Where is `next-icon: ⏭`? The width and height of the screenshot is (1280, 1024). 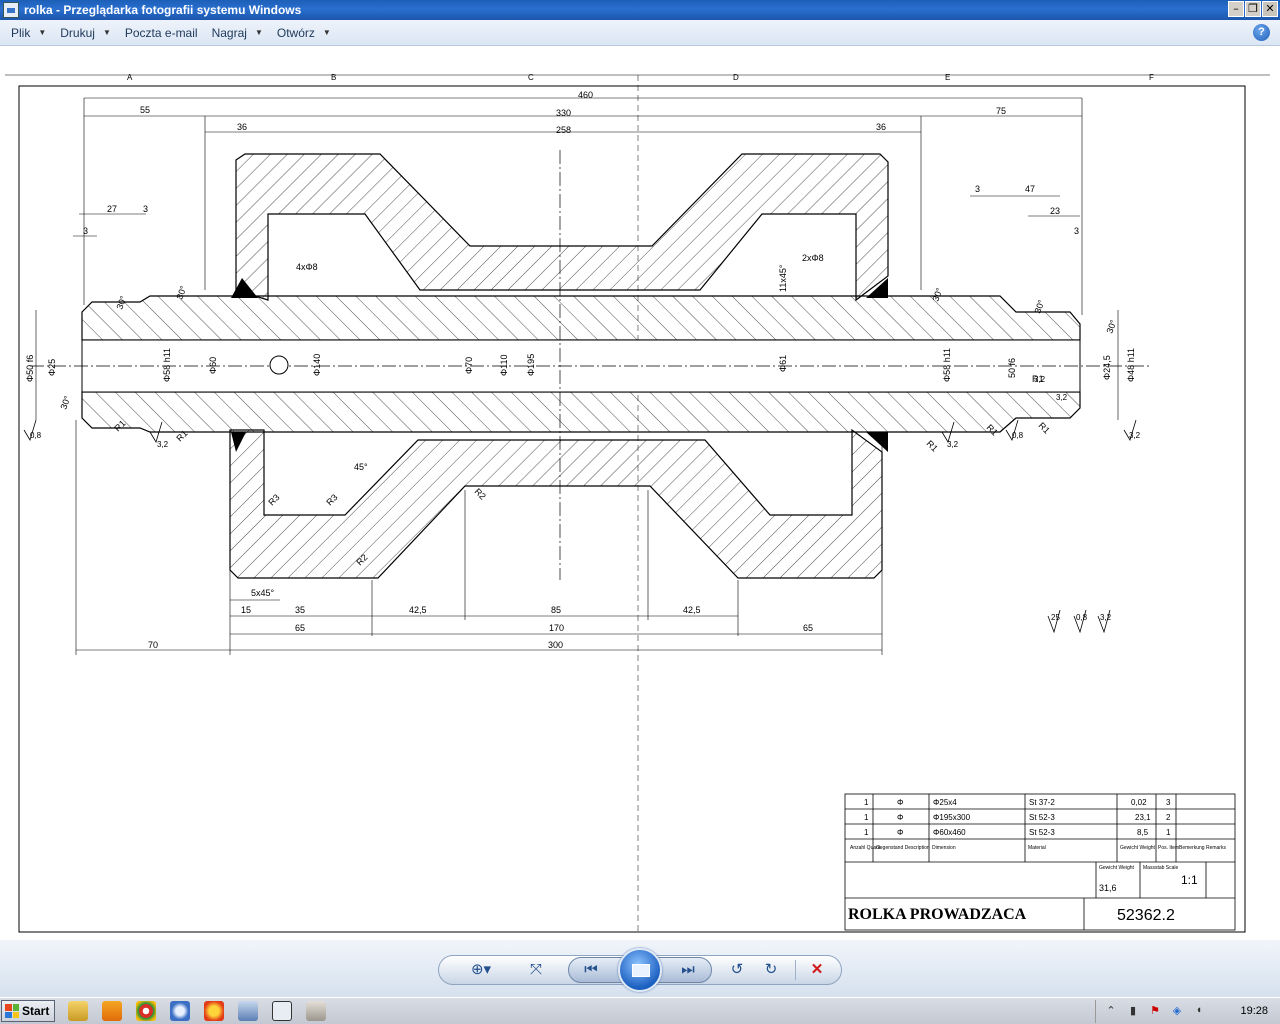
next-icon: ⏭ is located at coordinates (688, 970).